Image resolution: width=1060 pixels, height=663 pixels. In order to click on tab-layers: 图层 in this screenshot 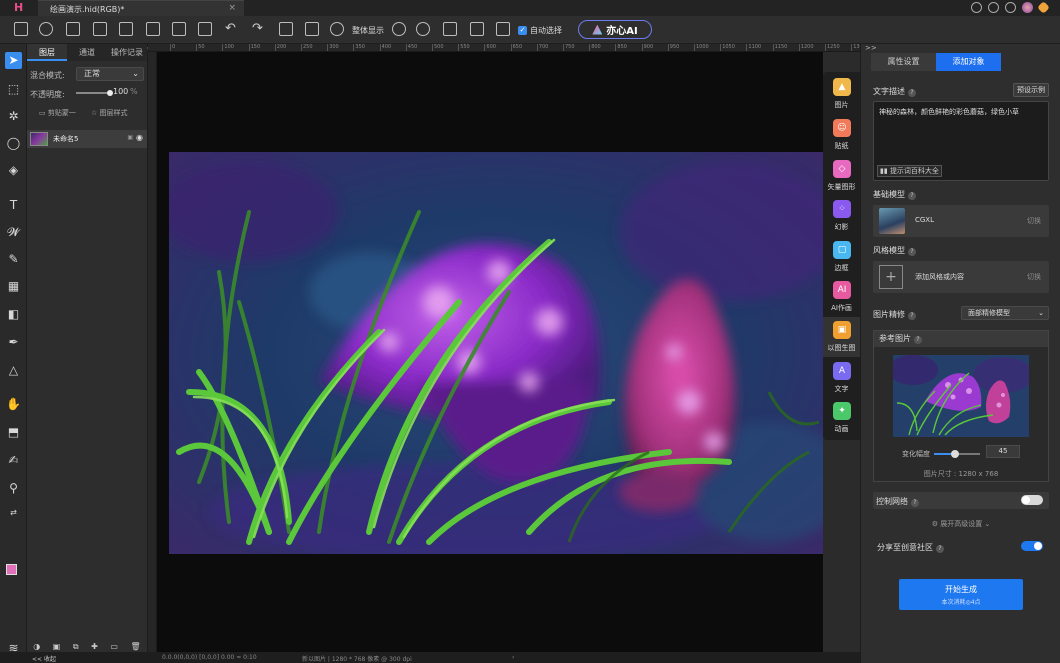, I will do `click(47, 52)`.